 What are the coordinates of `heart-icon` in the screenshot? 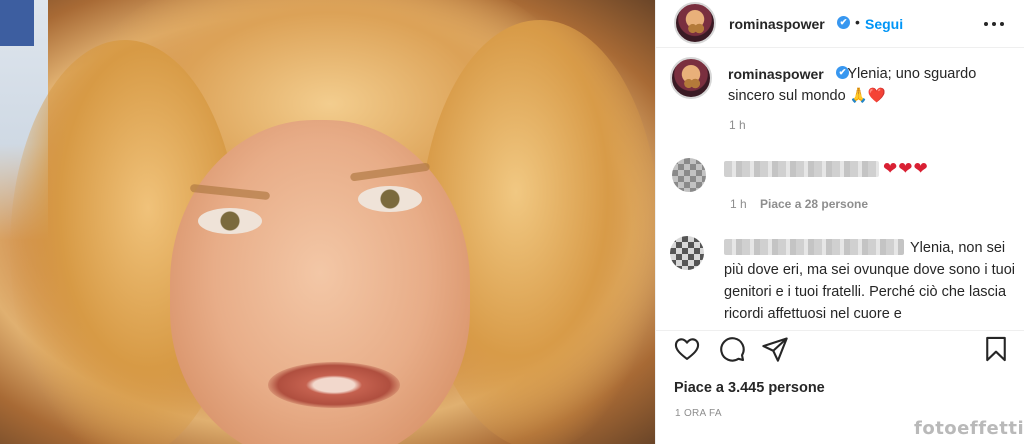 It's located at (687, 349).